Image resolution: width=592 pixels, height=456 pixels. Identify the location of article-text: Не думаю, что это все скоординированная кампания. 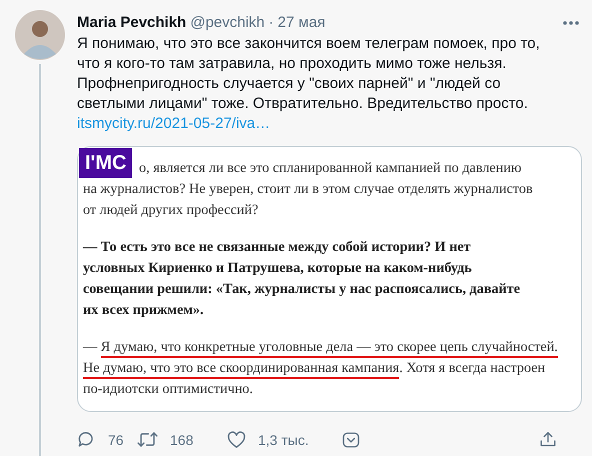
(241, 369).